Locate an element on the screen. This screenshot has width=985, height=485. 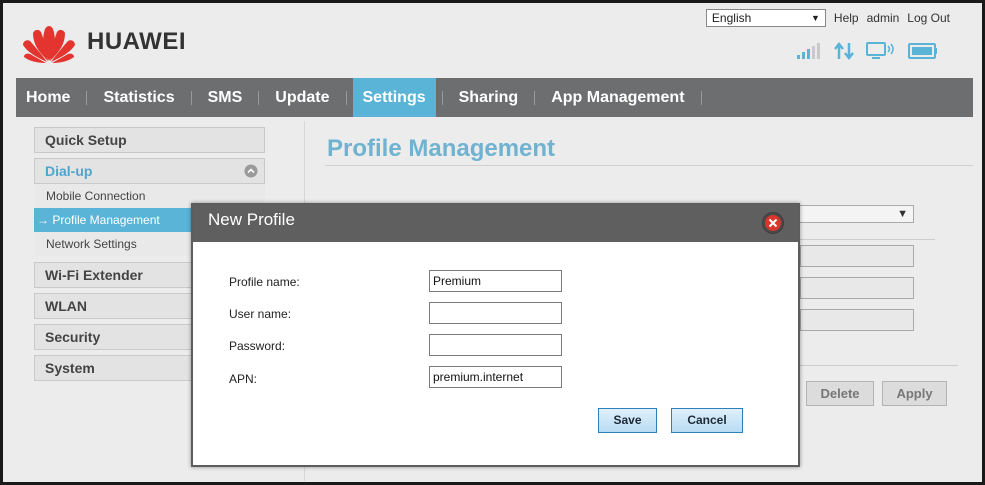
close-button is located at coordinates (773, 223).